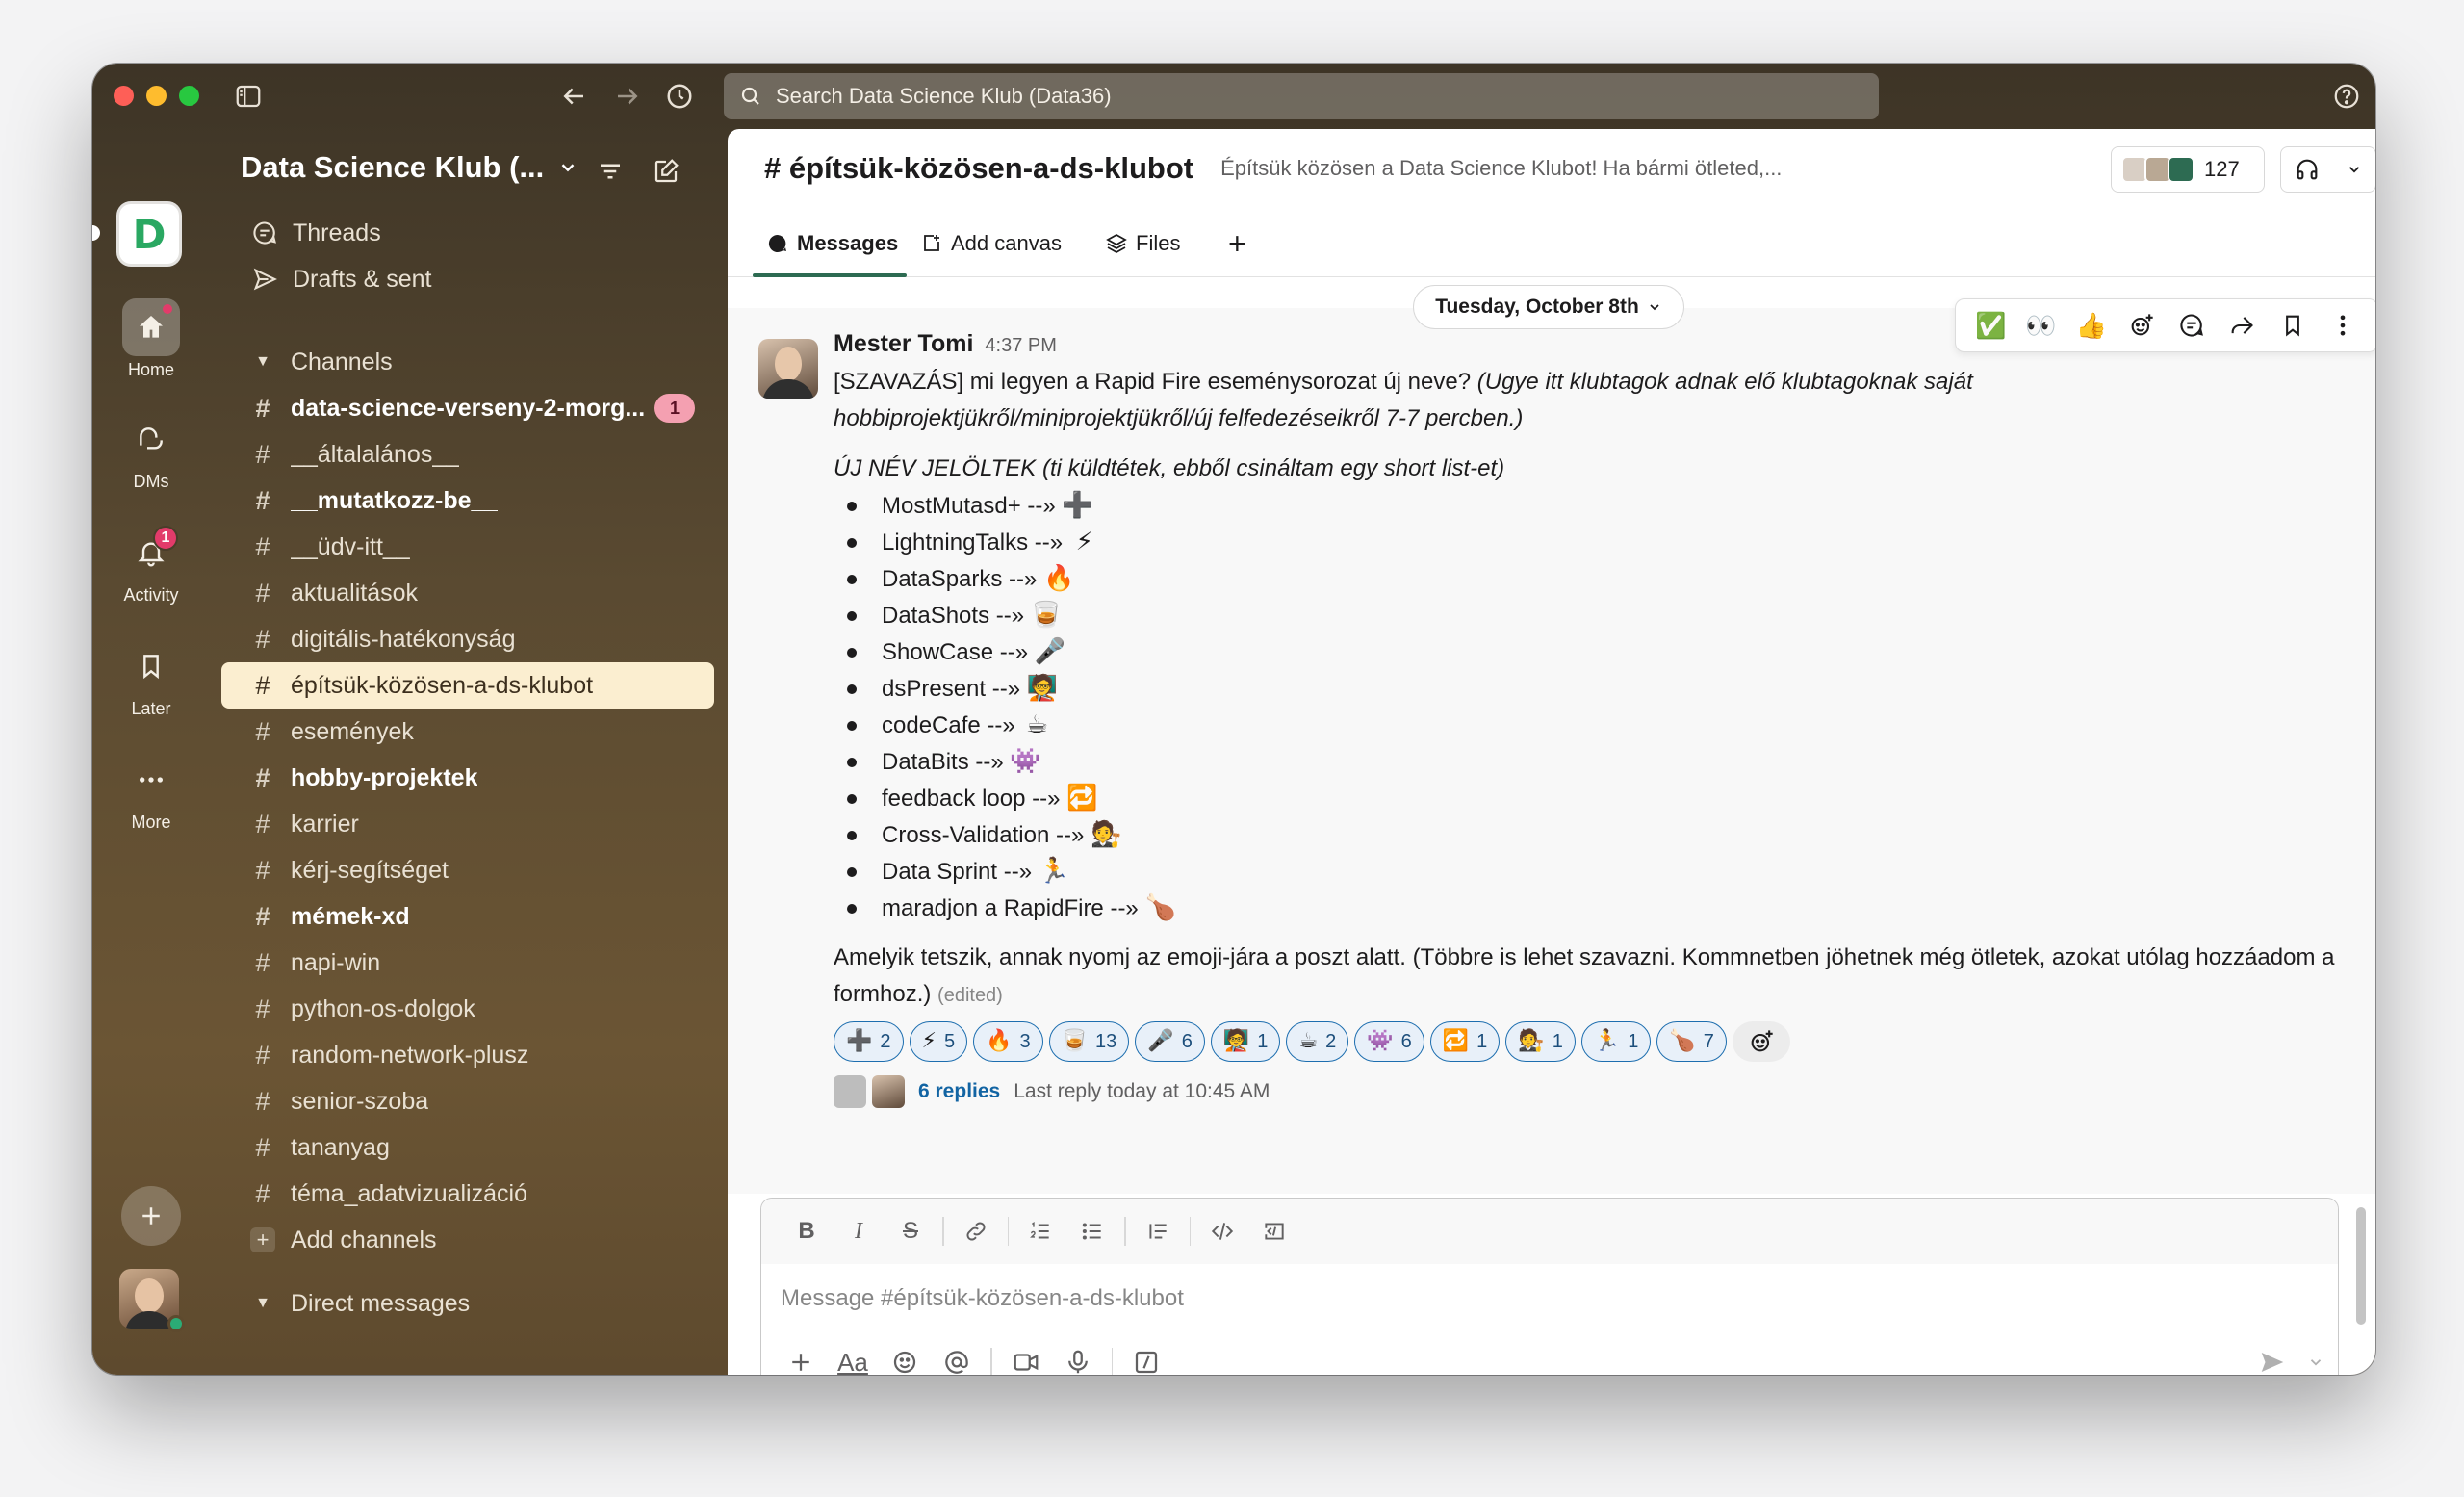 The width and height of the screenshot is (2464, 1497). Describe the element at coordinates (2361, 1266) in the screenshot. I see `message-scrollbar` at that location.